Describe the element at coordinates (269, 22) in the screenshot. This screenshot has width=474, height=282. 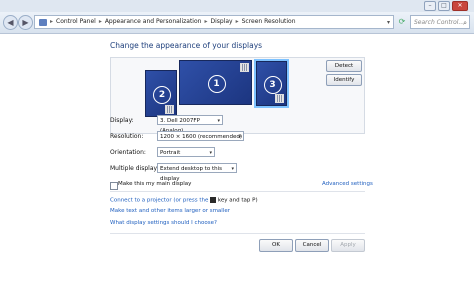
I see `breadcrumb-screen-resolution: Screen Resolution` at that location.